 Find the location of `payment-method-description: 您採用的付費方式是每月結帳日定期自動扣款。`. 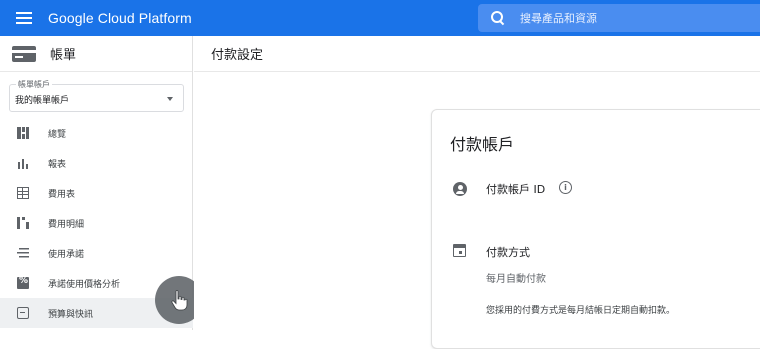

payment-method-description: 您採用的付費方式是每月結帳日定期自動扣款。 is located at coordinates (581, 311).